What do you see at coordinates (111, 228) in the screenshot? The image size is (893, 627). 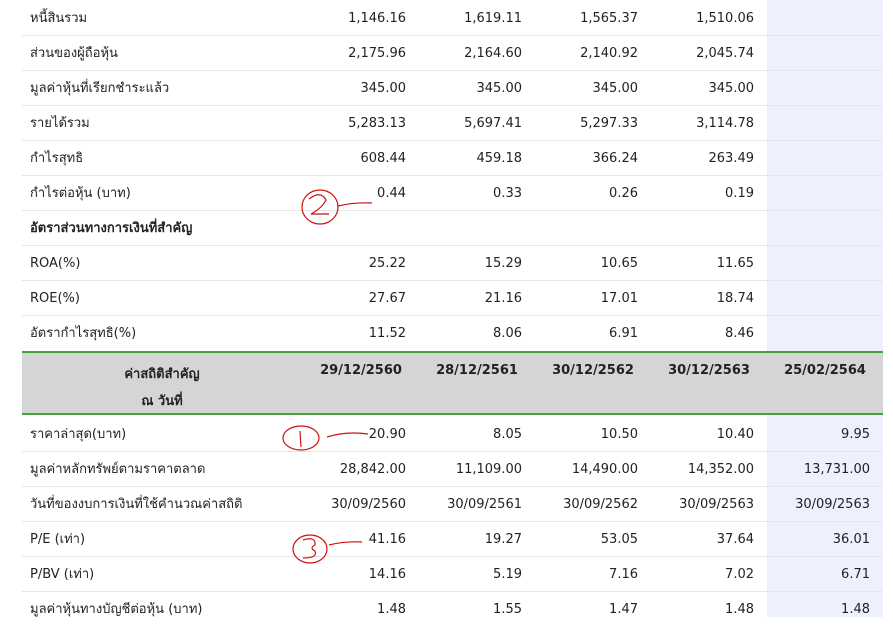 I see `section-title: อัตราส่วนทางการเงินที่สำคัญ` at bounding box center [111, 228].